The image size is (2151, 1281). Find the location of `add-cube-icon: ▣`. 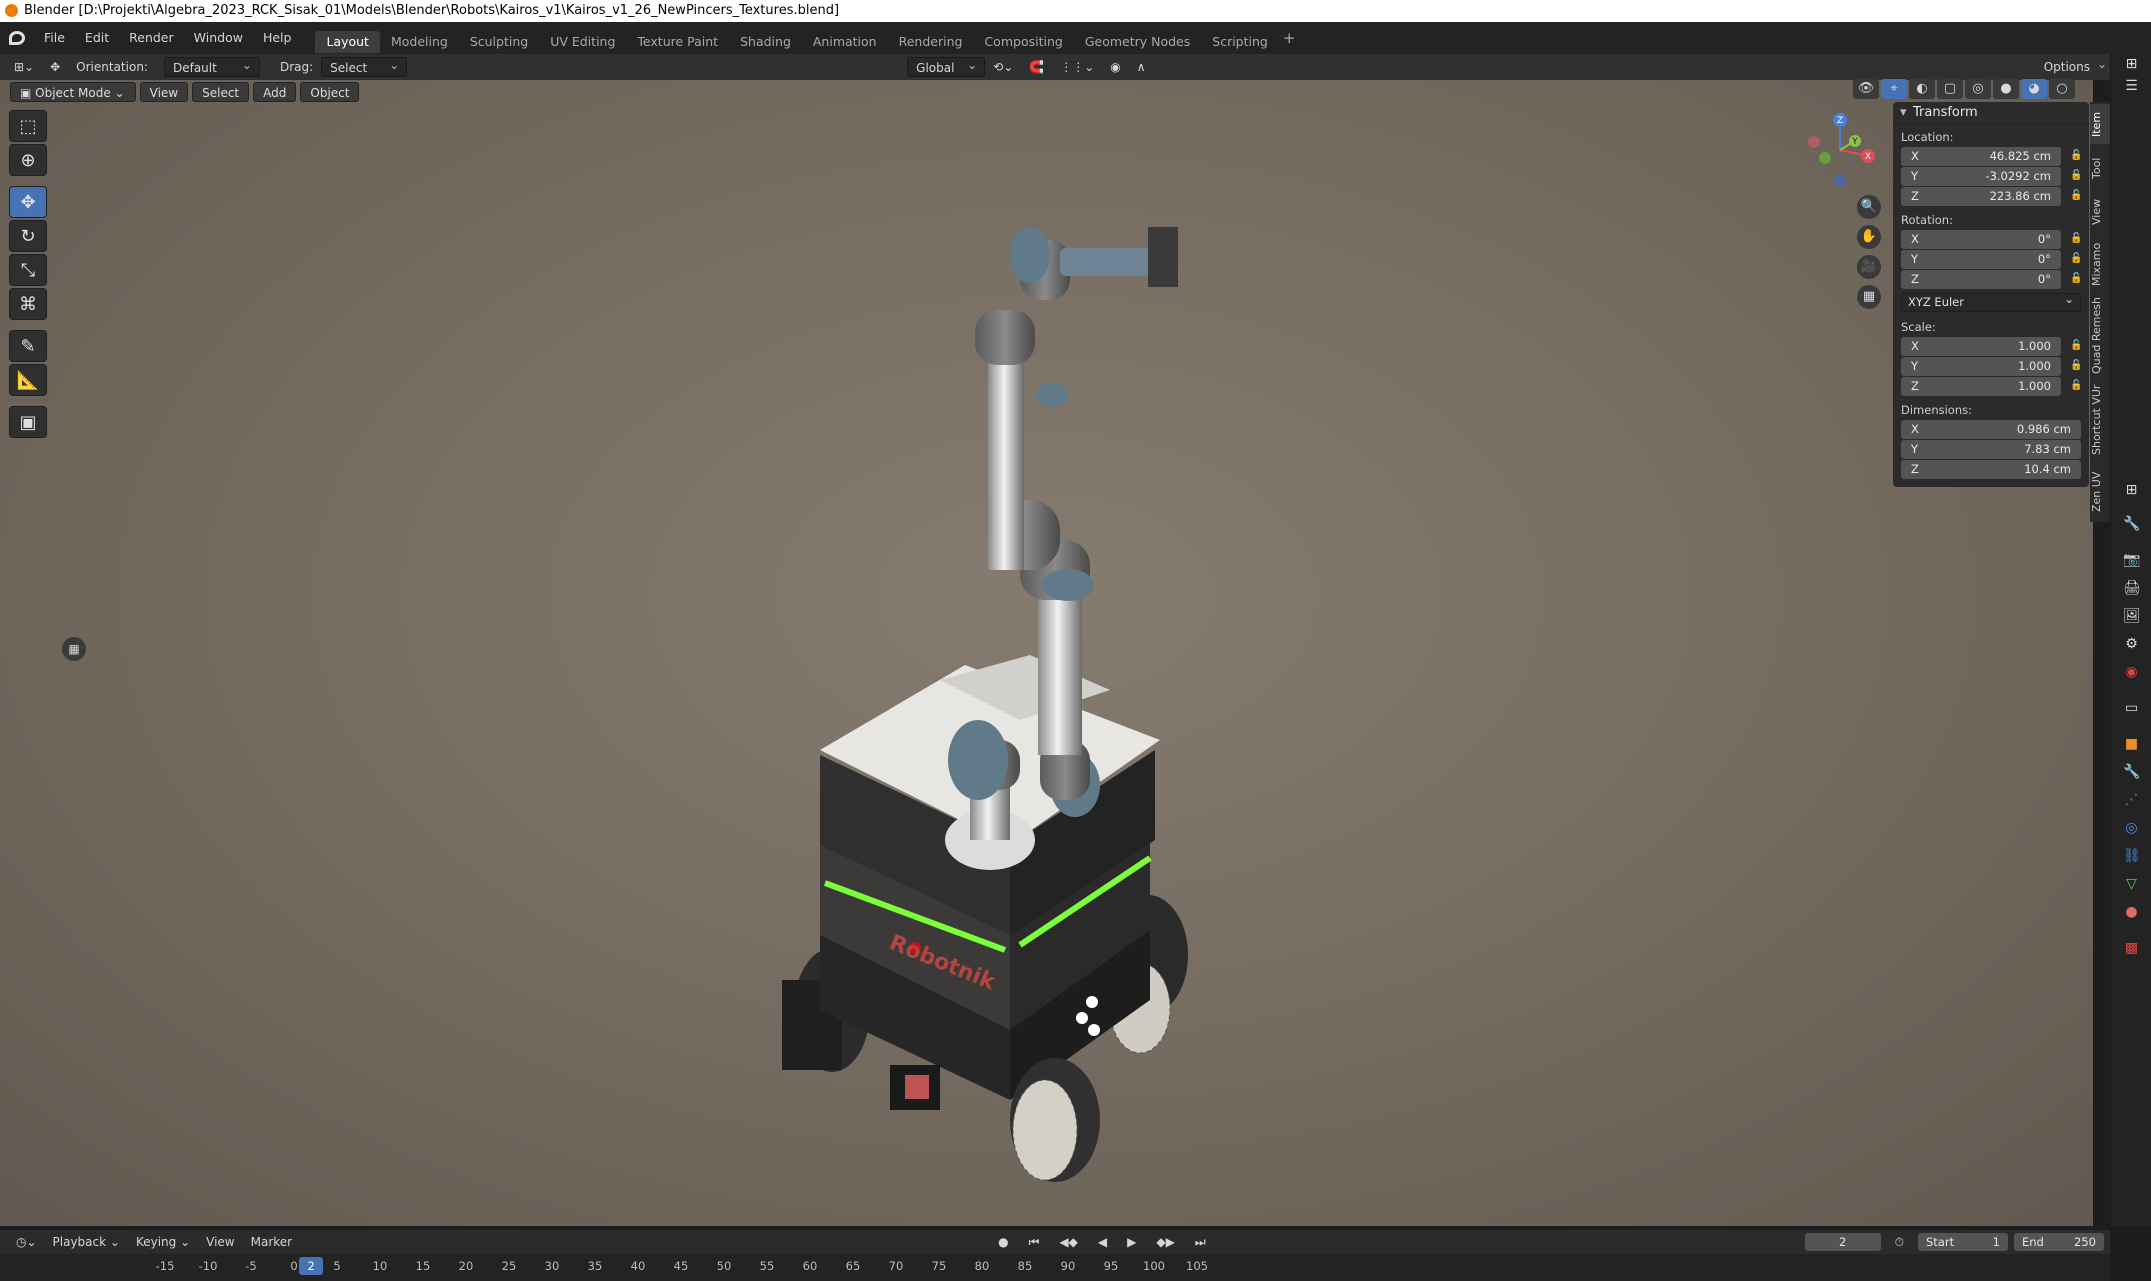

add-cube-icon: ▣ is located at coordinates (28, 422).